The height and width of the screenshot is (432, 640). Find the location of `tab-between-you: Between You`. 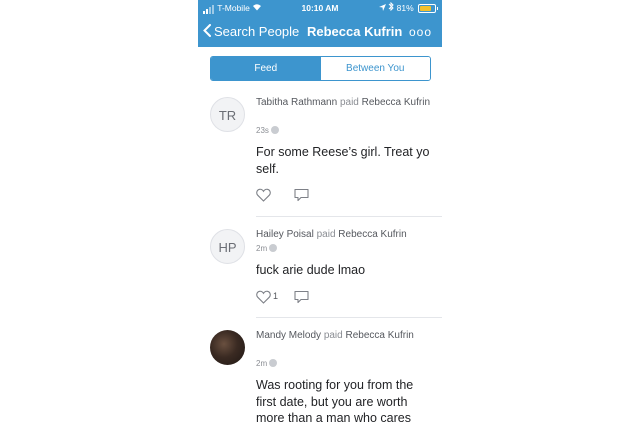

tab-between-you: Between You is located at coordinates (375, 68).